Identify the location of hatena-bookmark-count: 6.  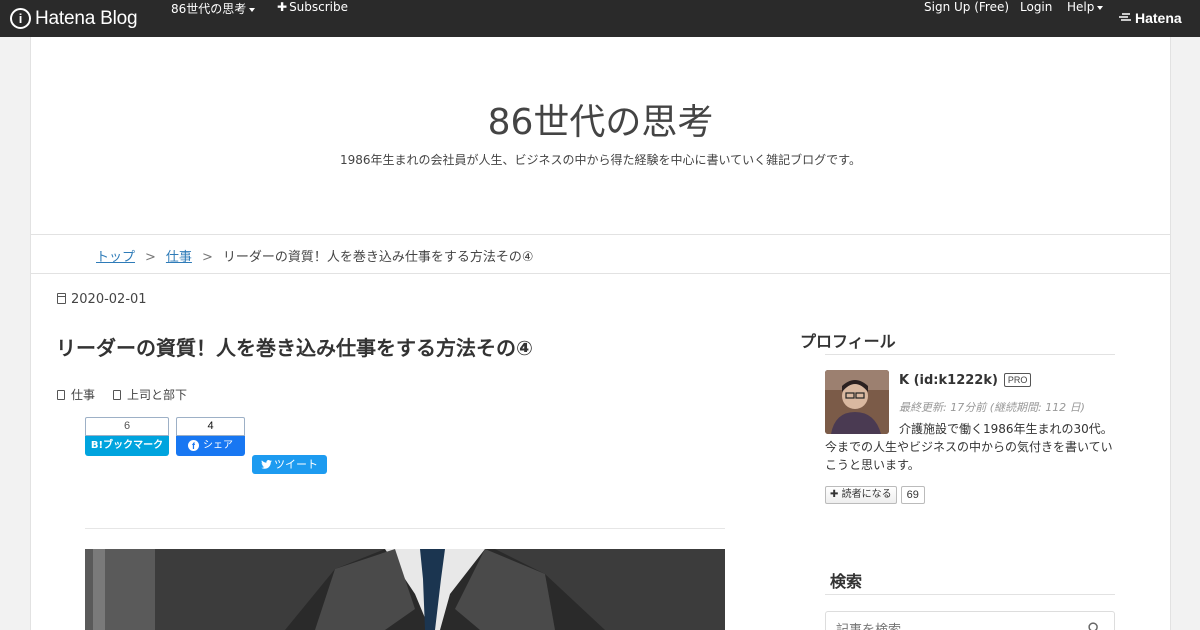
(127, 426).